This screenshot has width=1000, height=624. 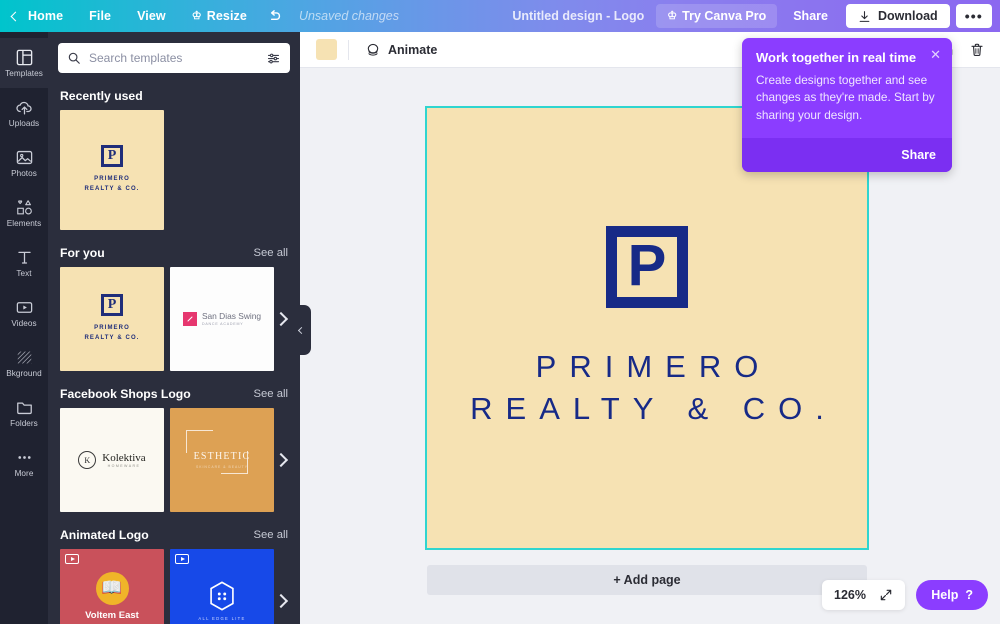 What do you see at coordinates (977, 50) in the screenshot?
I see `delete-button` at bounding box center [977, 50].